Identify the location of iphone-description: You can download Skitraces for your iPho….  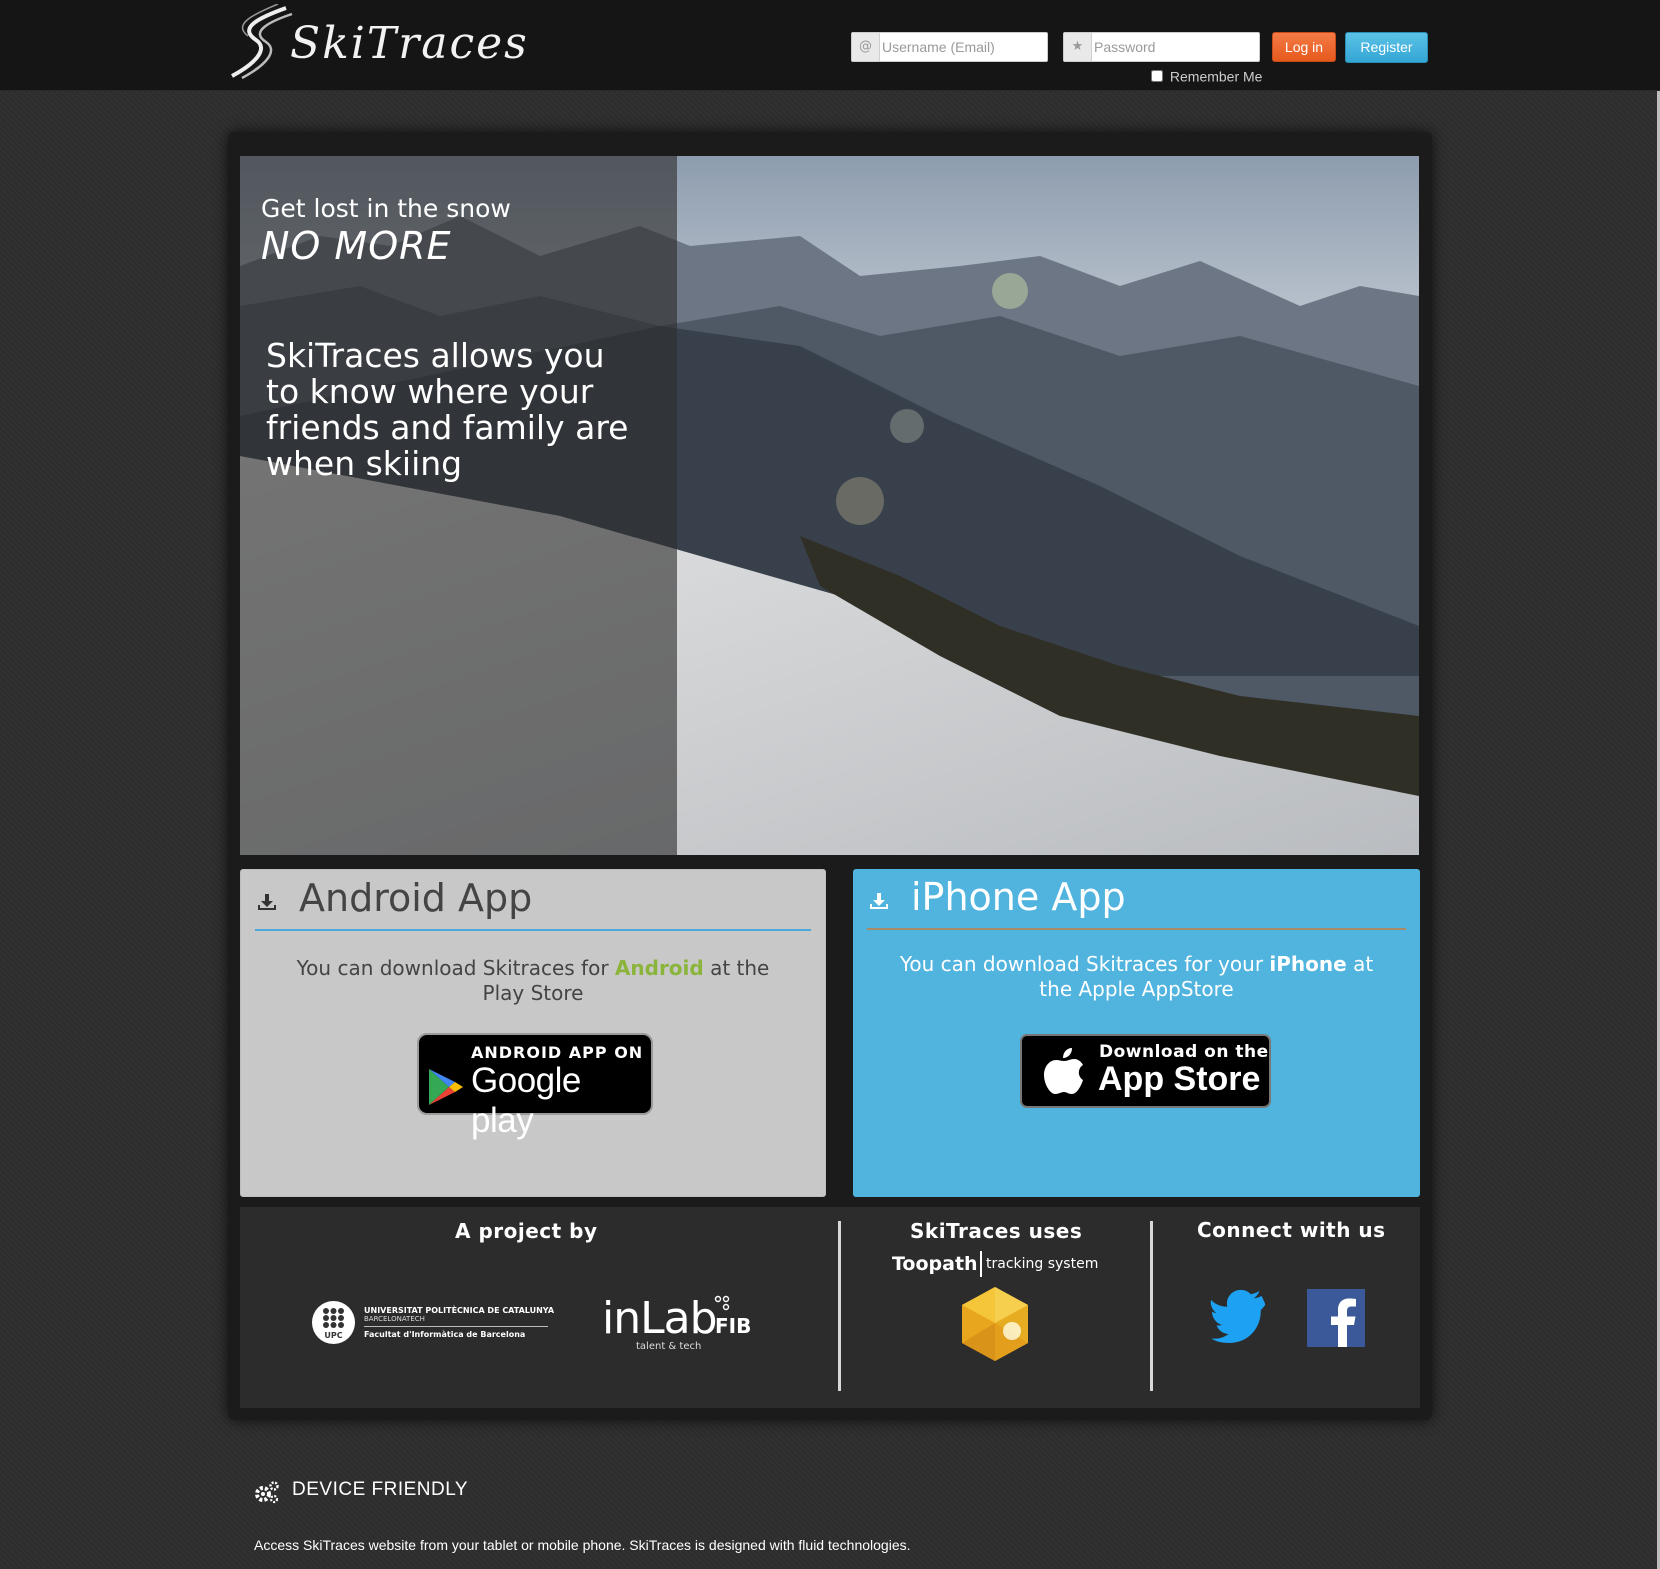
(1136, 976).